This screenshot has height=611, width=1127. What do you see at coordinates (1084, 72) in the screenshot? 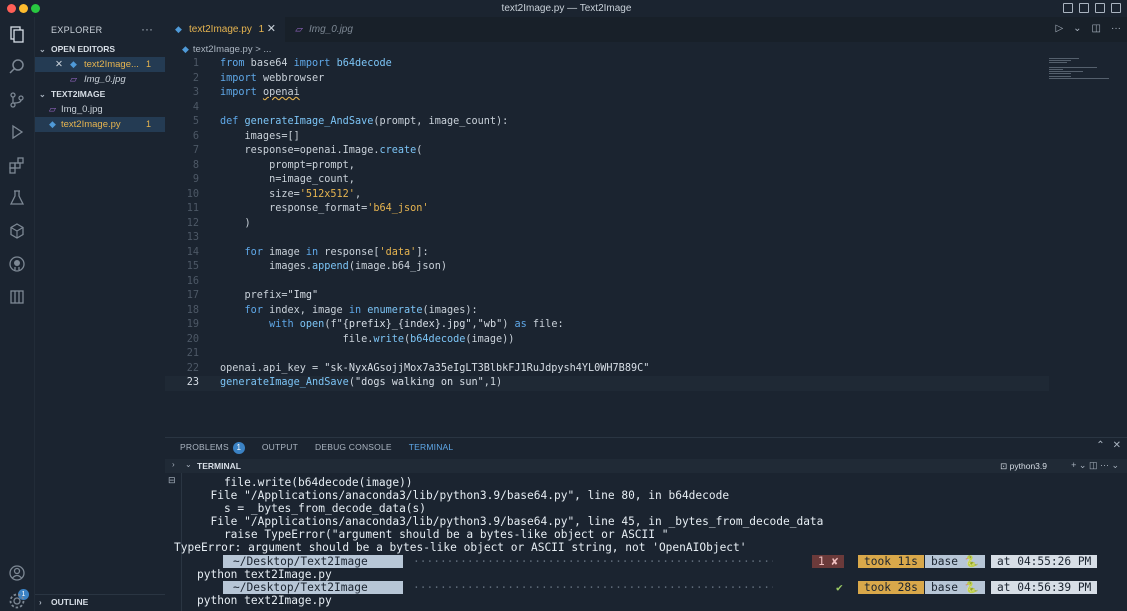
I see `minimap` at bounding box center [1084, 72].